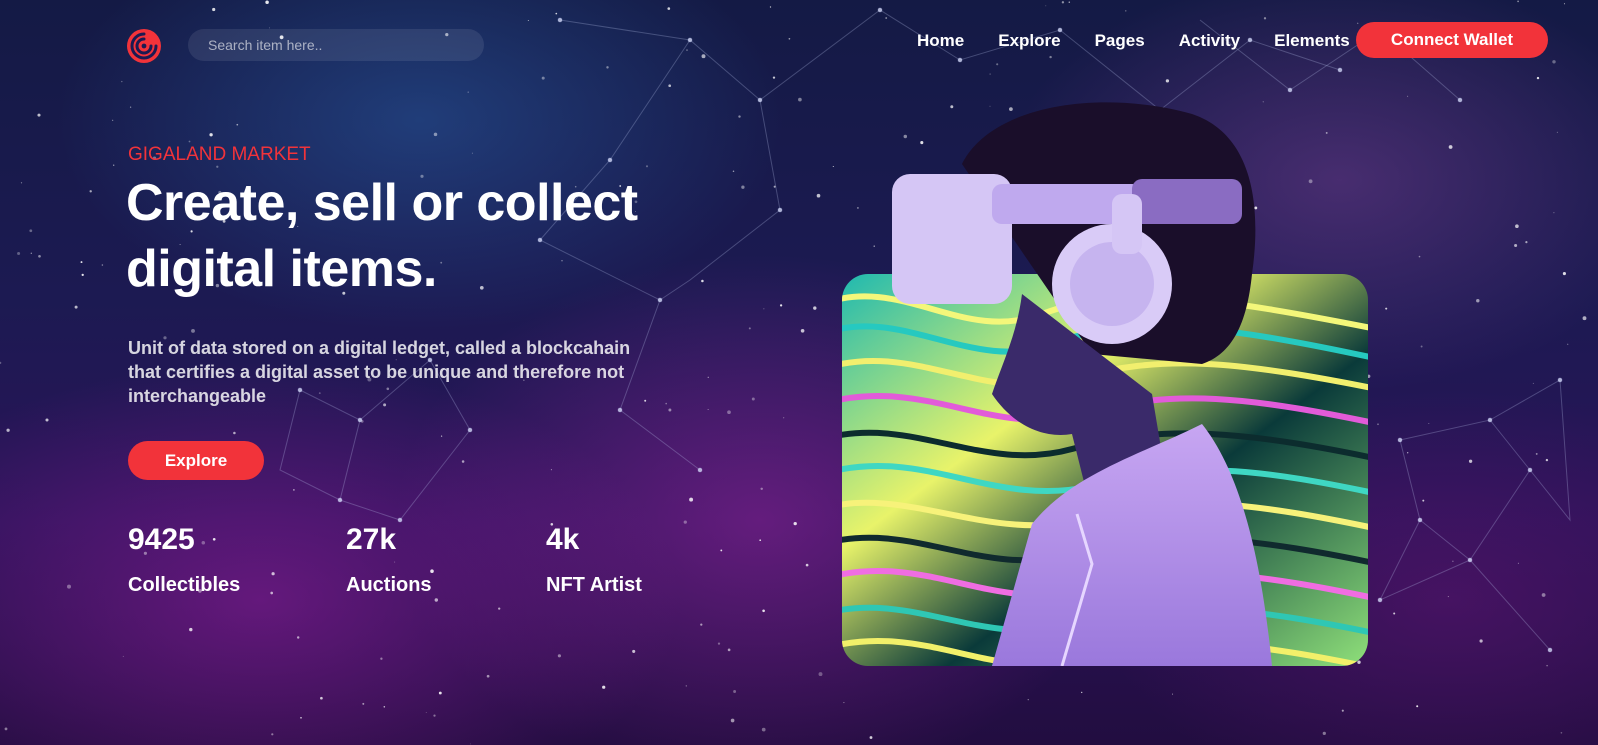 The height and width of the screenshot is (745, 1598). What do you see at coordinates (371, 539) in the screenshot?
I see `stat-value: 27k` at bounding box center [371, 539].